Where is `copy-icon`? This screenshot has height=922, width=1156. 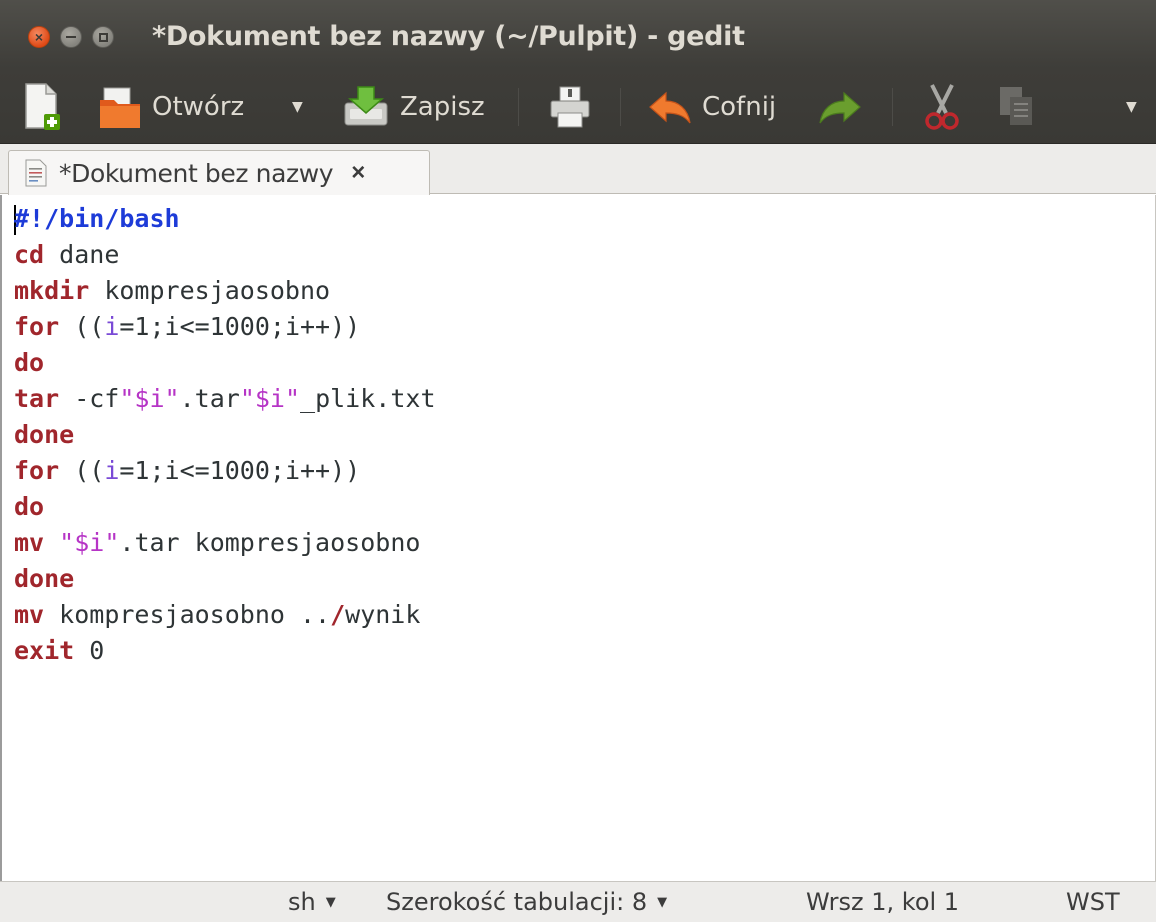
copy-icon is located at coordinates (1016, 106).